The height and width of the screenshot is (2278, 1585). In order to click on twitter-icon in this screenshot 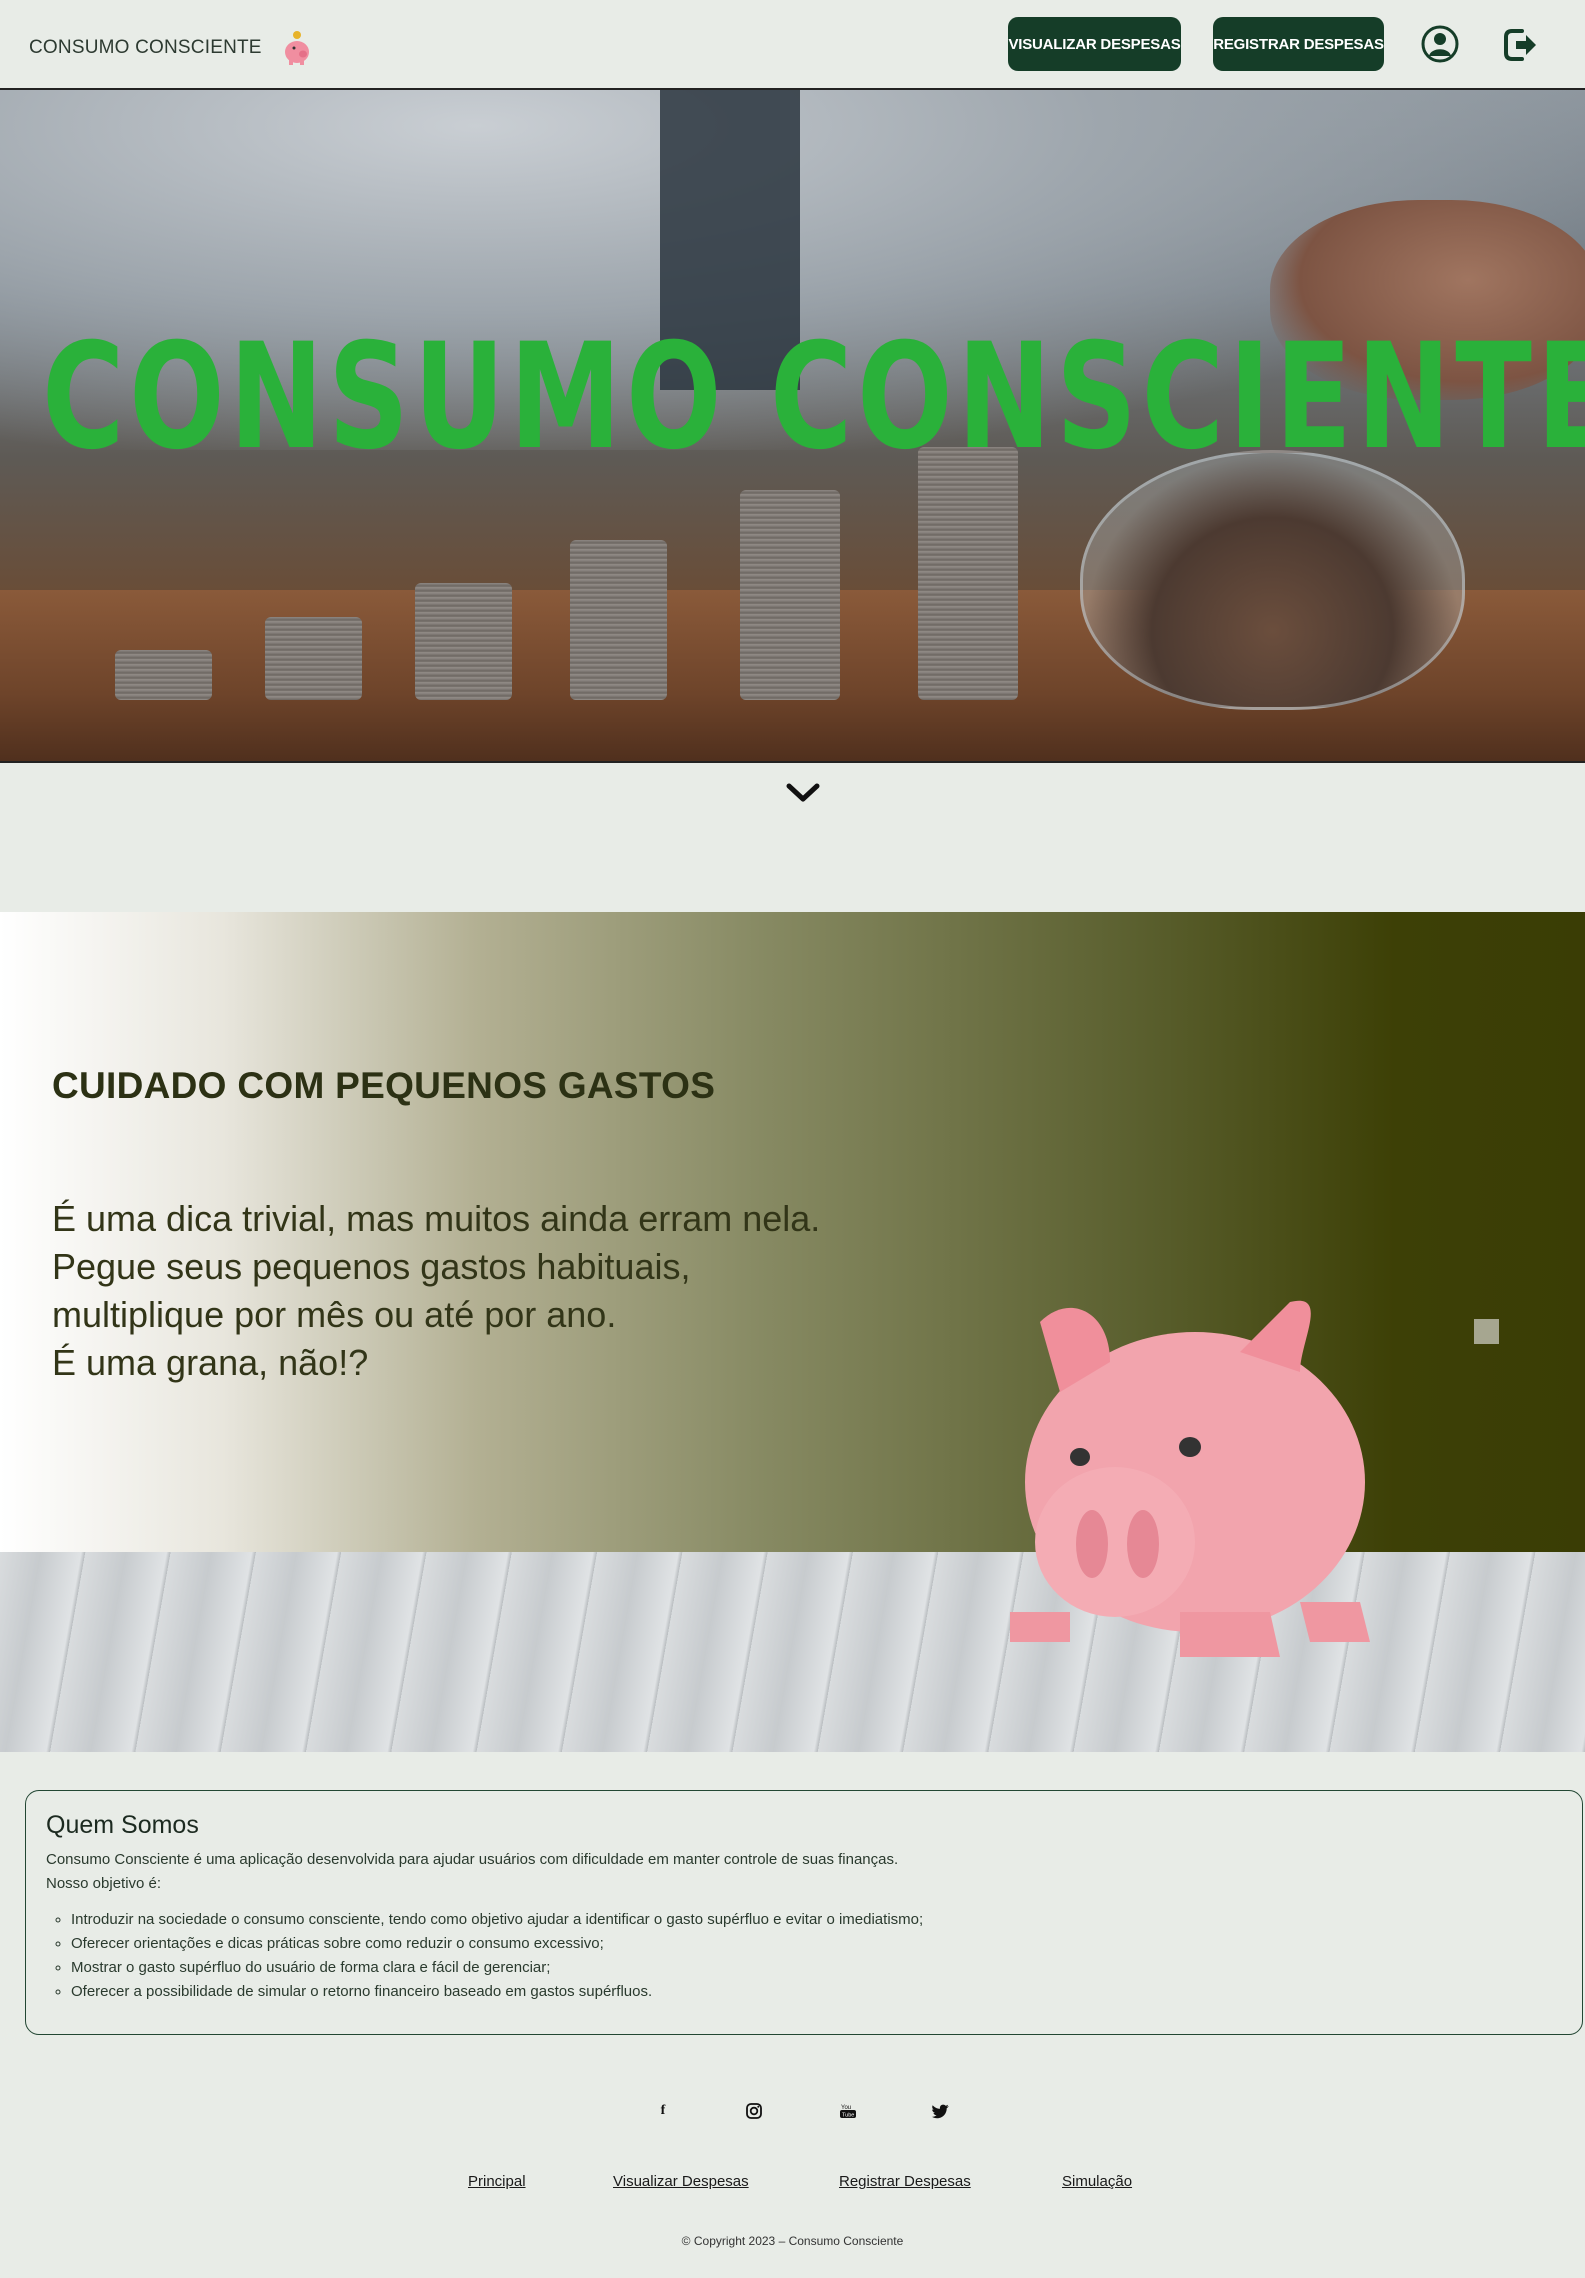, I will do `click(941, 2111)`.